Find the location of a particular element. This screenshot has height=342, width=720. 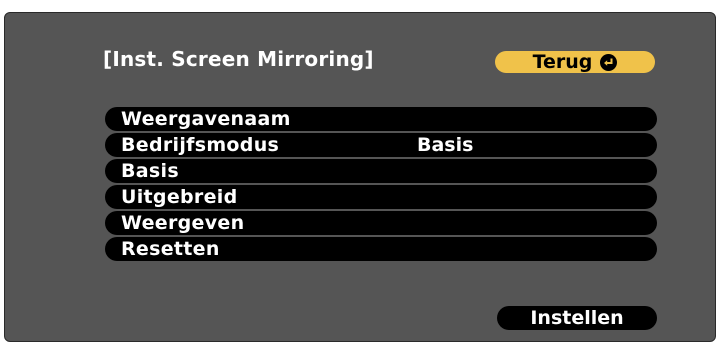

menu-title: [Inst. Screen Mirroring] is located at coordinates (238, 59).